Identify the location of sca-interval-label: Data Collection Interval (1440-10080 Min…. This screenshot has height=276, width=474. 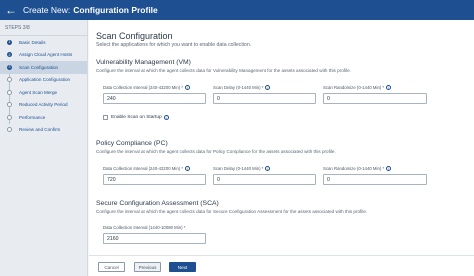
(144, 227).